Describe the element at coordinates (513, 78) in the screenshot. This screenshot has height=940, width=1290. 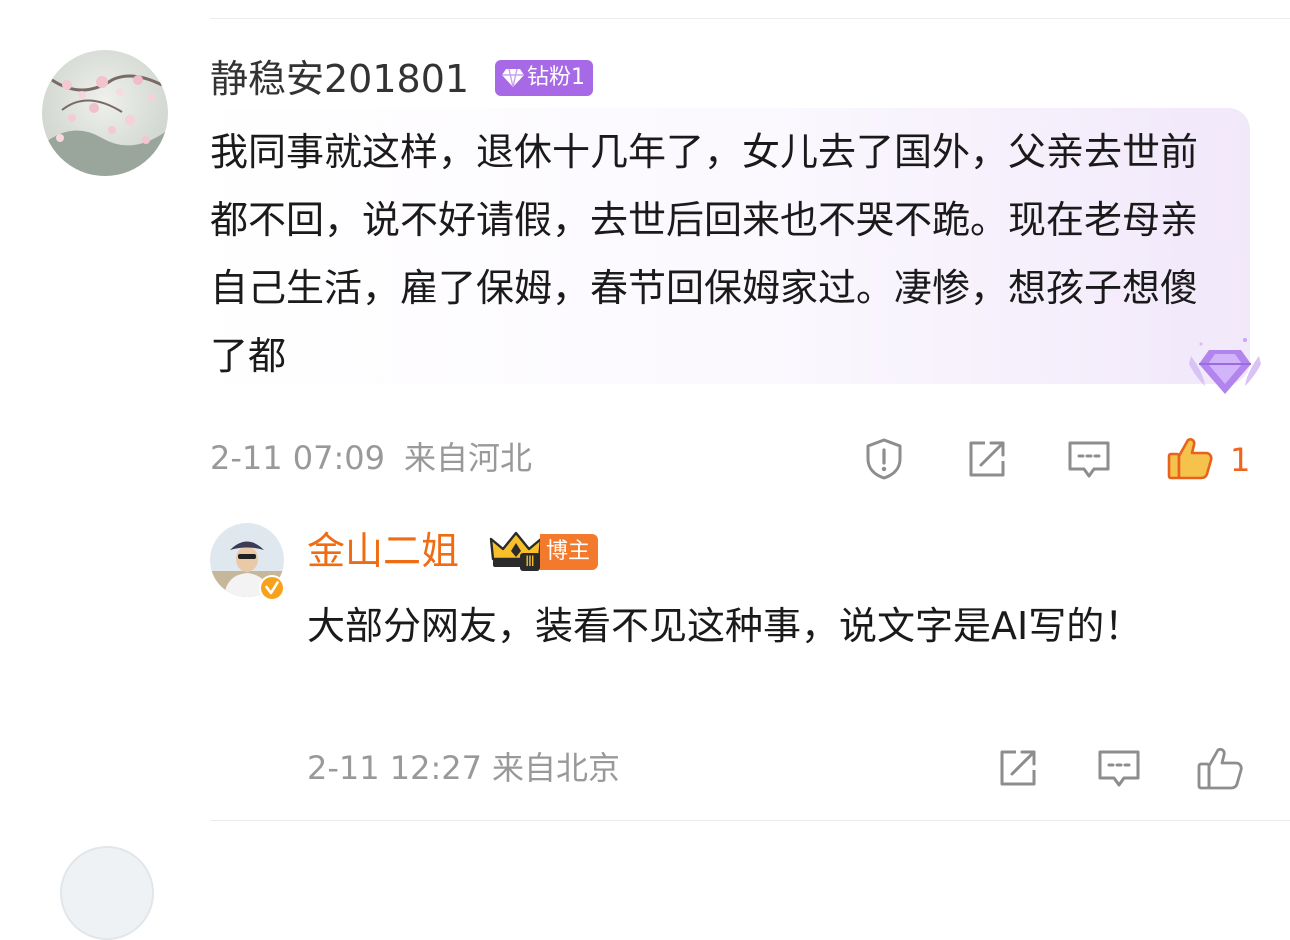
I see `diamond-icon` at that location.